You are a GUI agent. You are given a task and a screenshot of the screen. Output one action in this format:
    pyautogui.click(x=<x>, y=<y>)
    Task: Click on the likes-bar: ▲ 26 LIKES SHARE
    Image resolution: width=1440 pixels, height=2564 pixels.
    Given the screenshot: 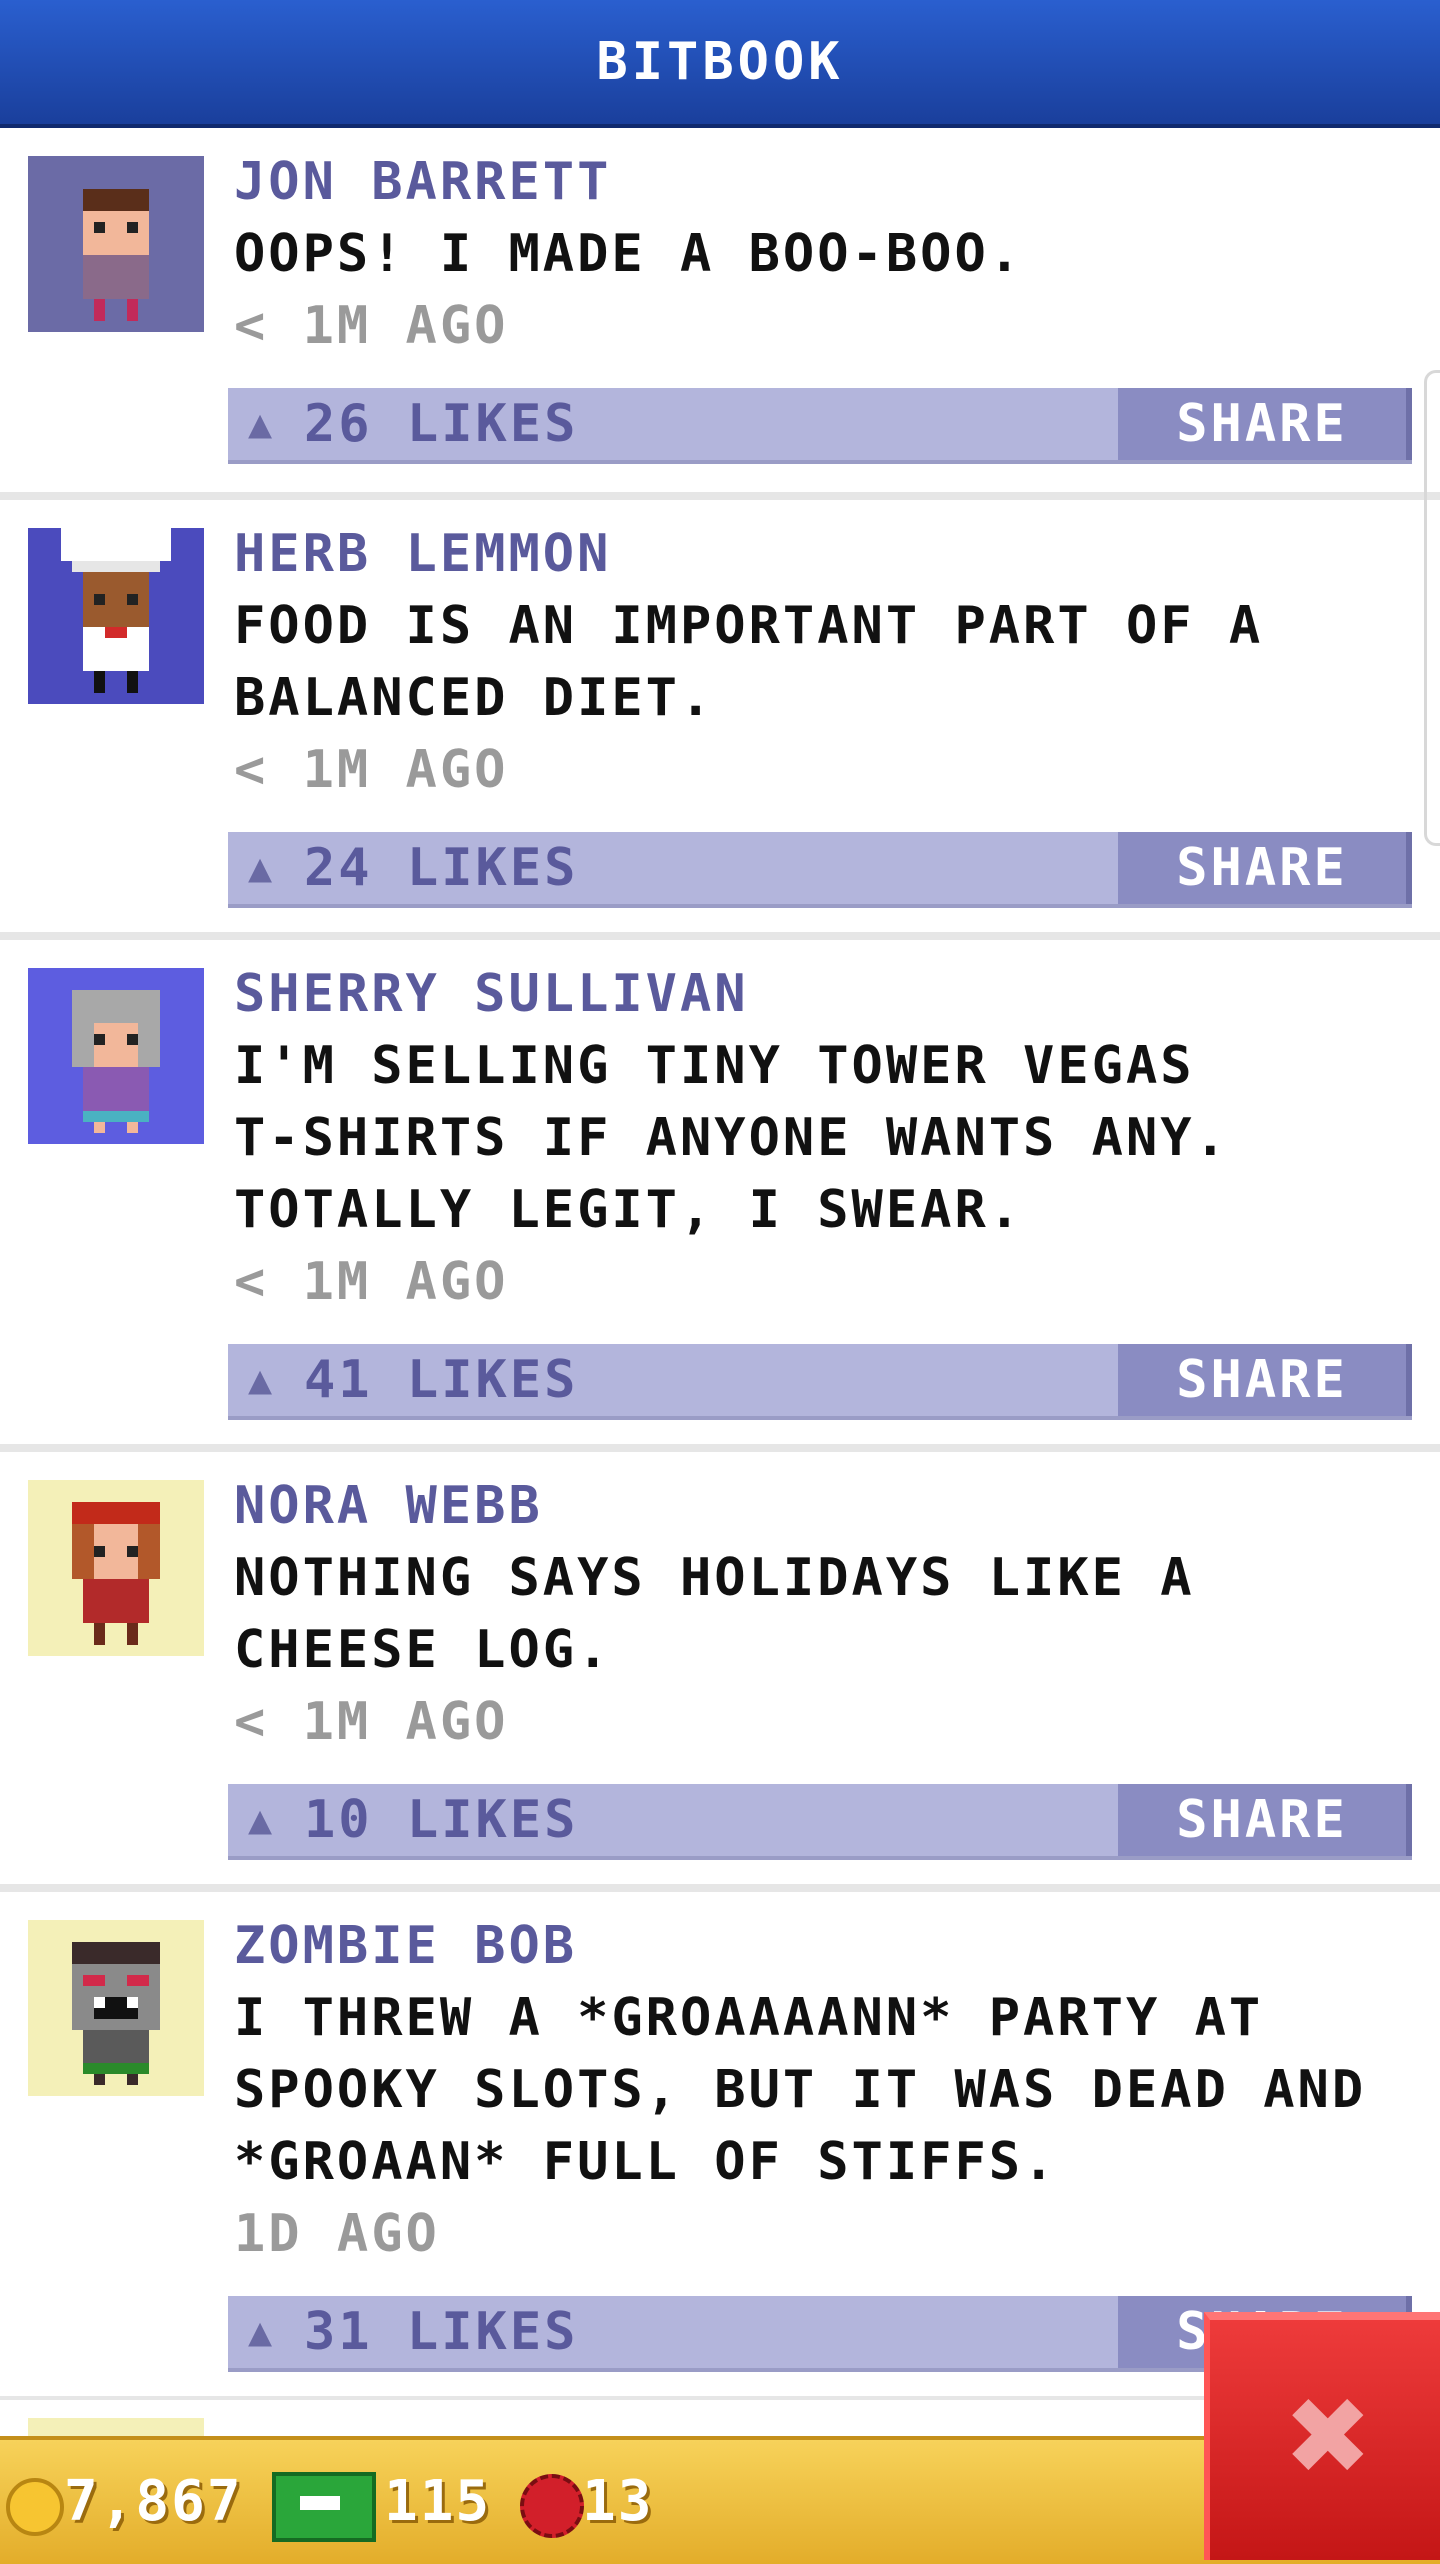 What is the action you would take?
    pyautogui.click(x=820, y=426)
    